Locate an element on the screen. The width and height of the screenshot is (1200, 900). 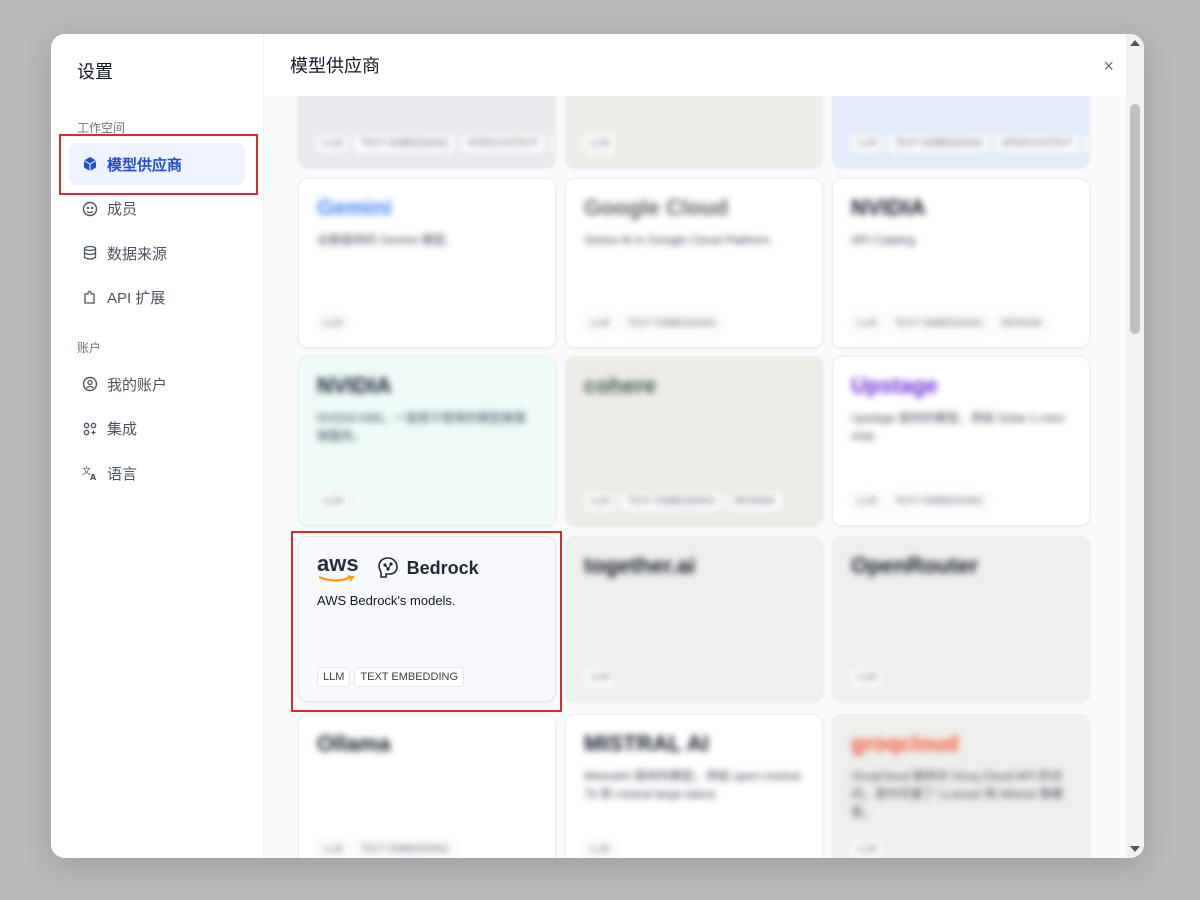
provider-description: 谷歌提供的 Gemini 模型. is located at coordinates (383, 240).